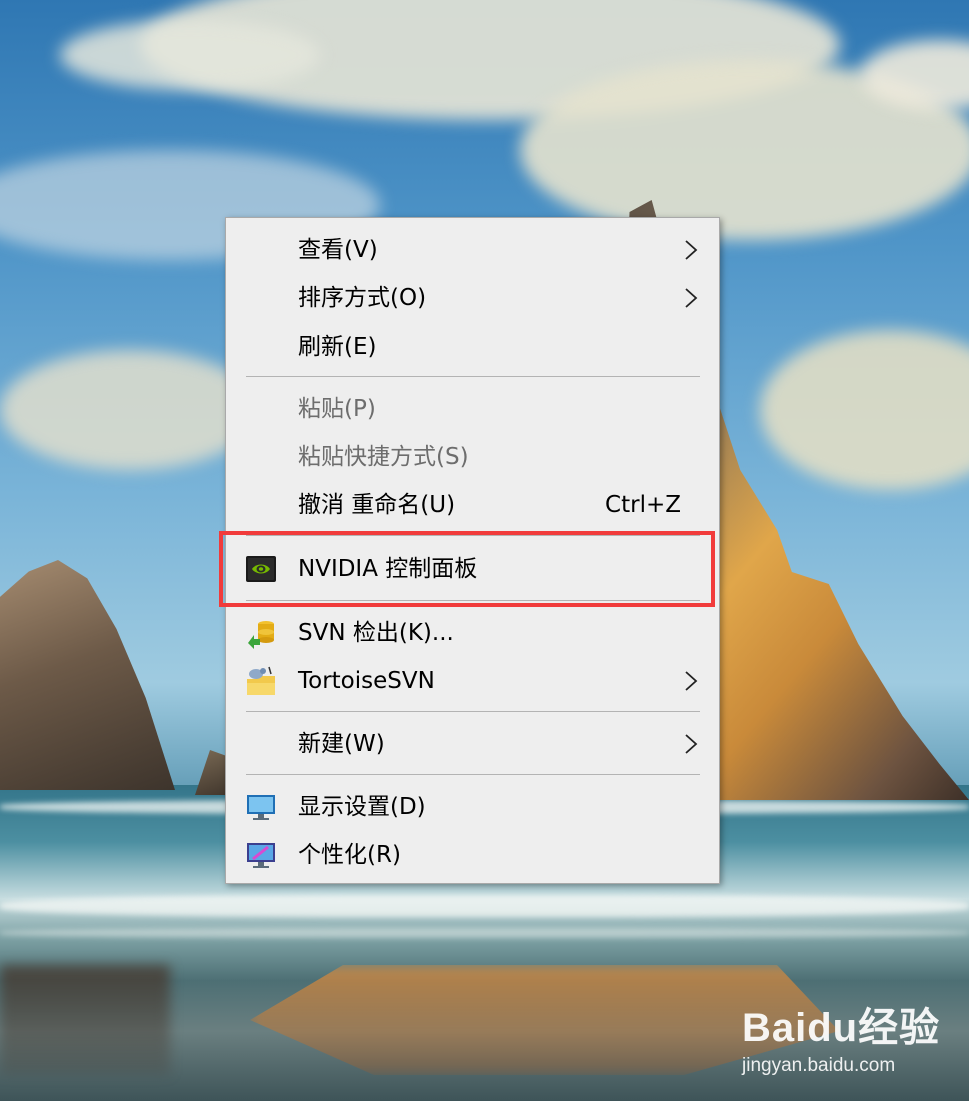 Image resolution: width=969 pixels, height=1101 pixels. Describe the element at coordinates (472, 457) in the screenshot. I see `menu-item-paste-shortcut: 粘贴快捷方式(S)` at that location.